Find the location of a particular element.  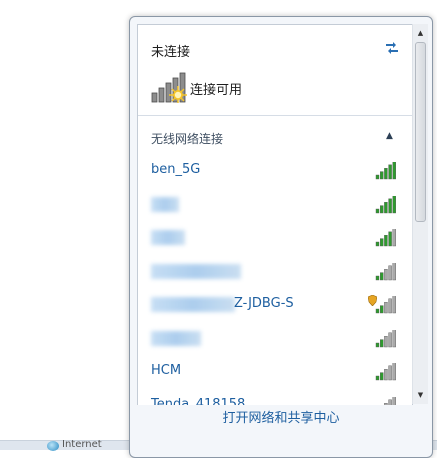

connection-available-icon is located at coordinates (169, 87).